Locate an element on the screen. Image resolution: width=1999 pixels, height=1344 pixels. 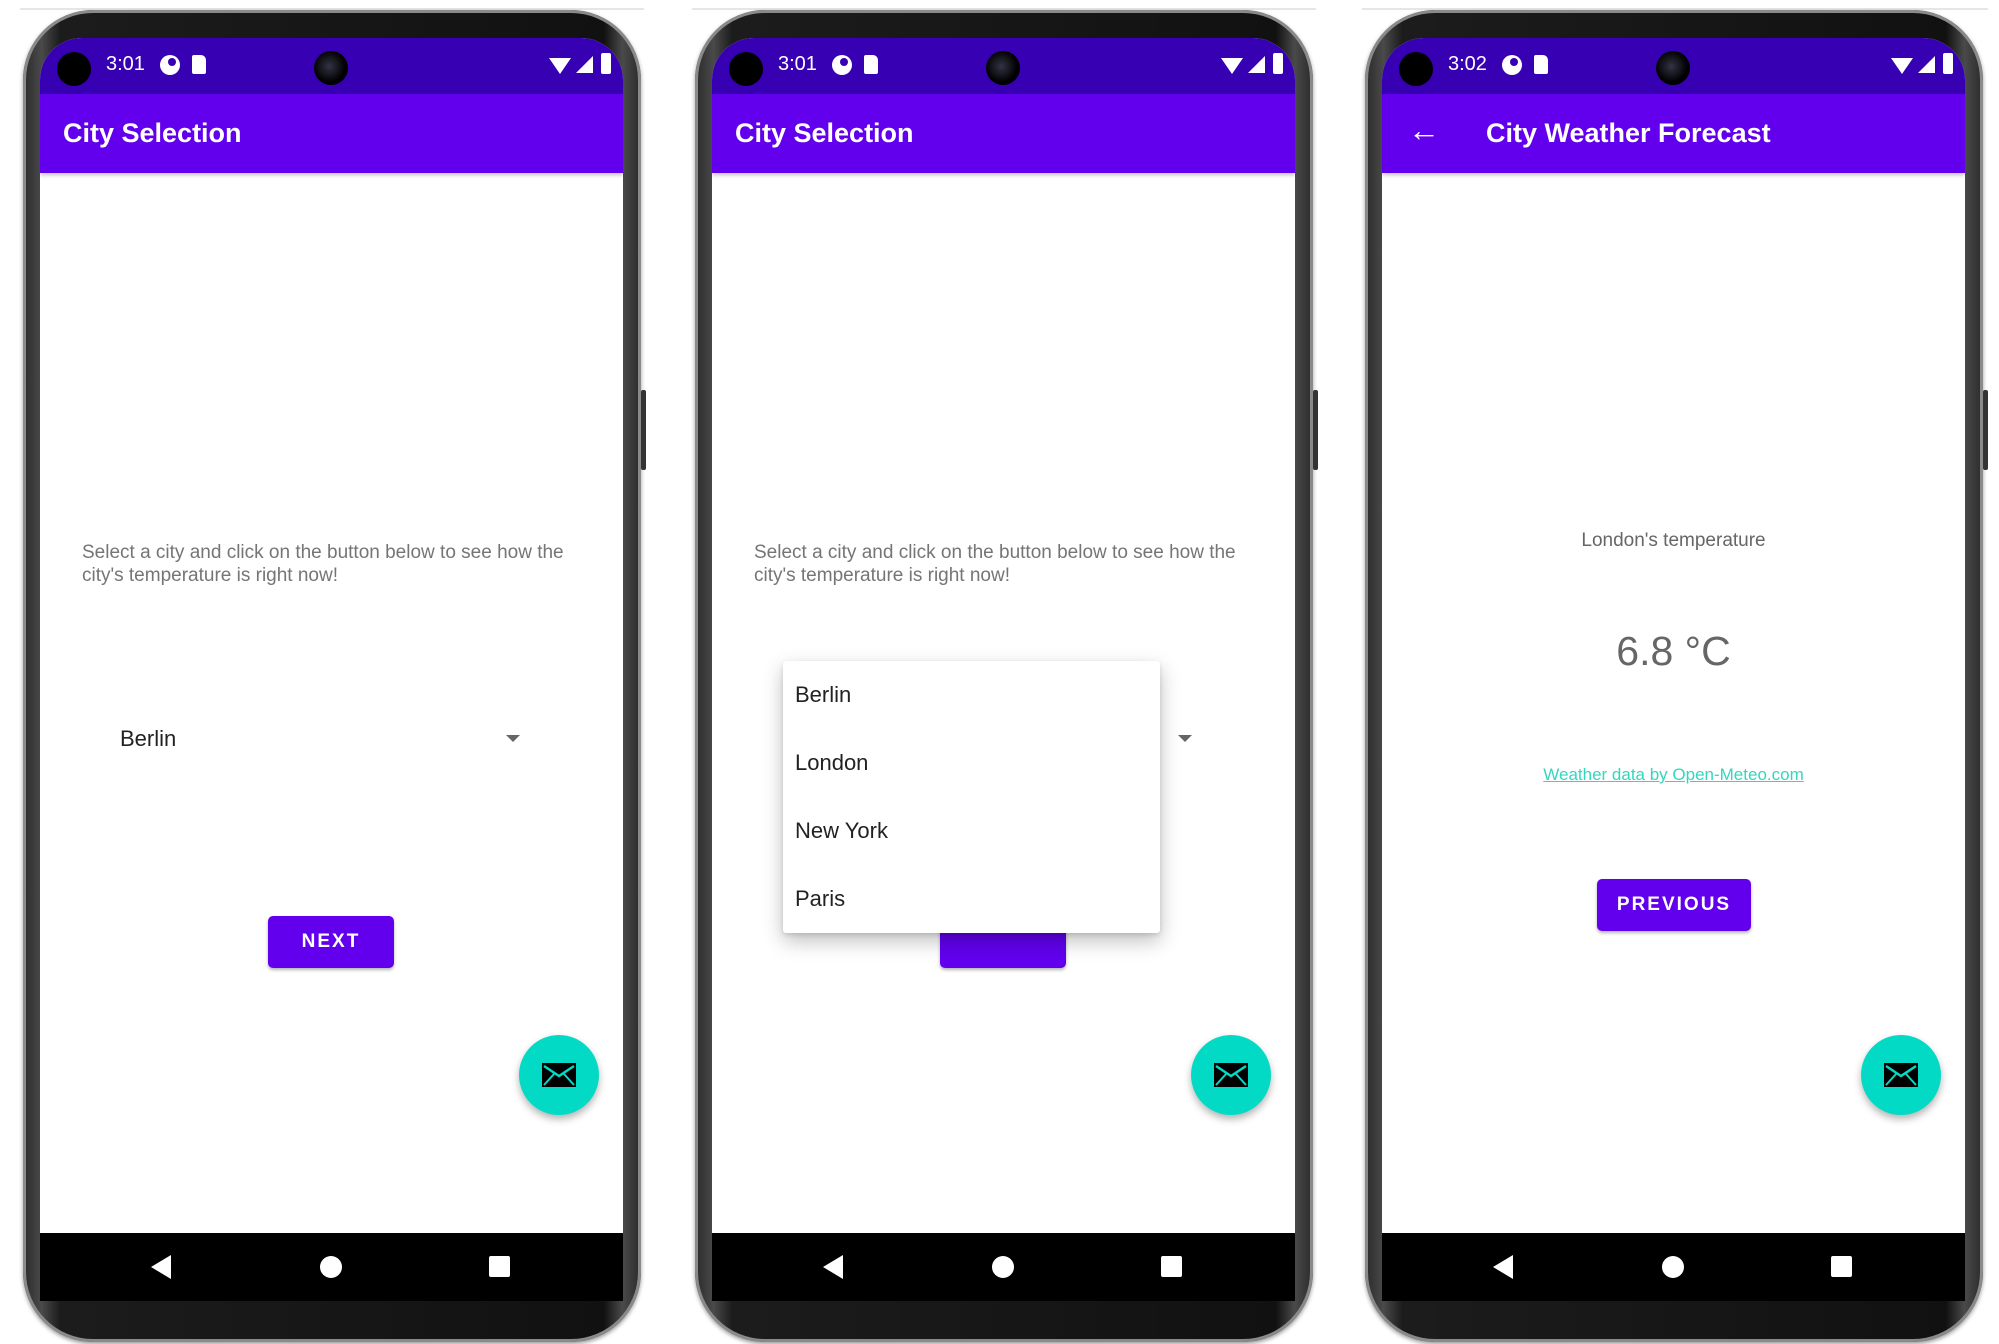
status-bar: 3:02 is located at coordinates (1673, 66).